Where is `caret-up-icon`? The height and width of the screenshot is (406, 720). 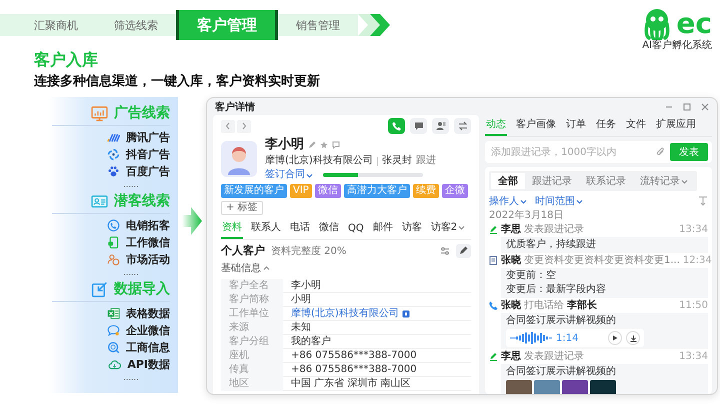 caret-up-icon is located at coordinates (266, 268).